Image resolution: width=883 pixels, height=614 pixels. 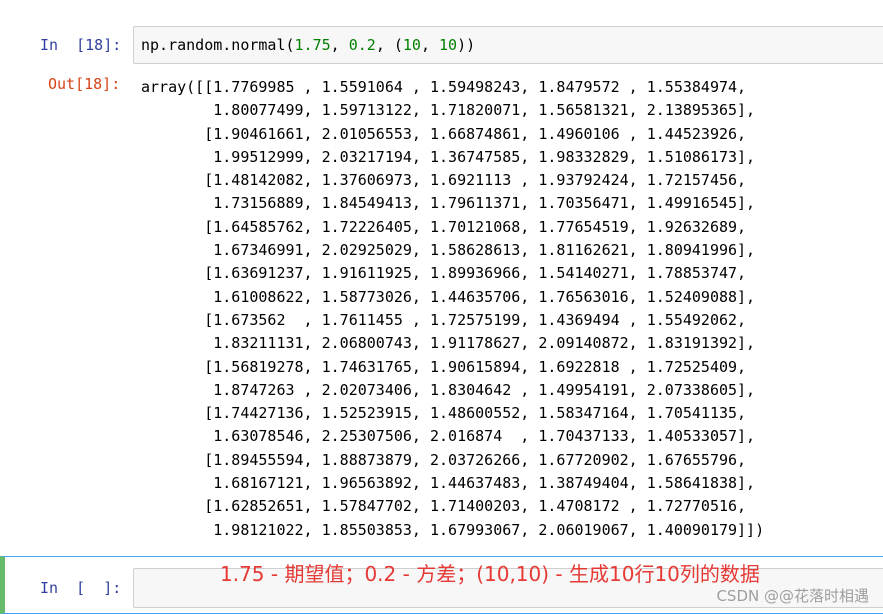 What do you see at coordinates (81, 45) in the screenshot?
I see `input-prompt: In [18]:` at bounding box center [81, 45].